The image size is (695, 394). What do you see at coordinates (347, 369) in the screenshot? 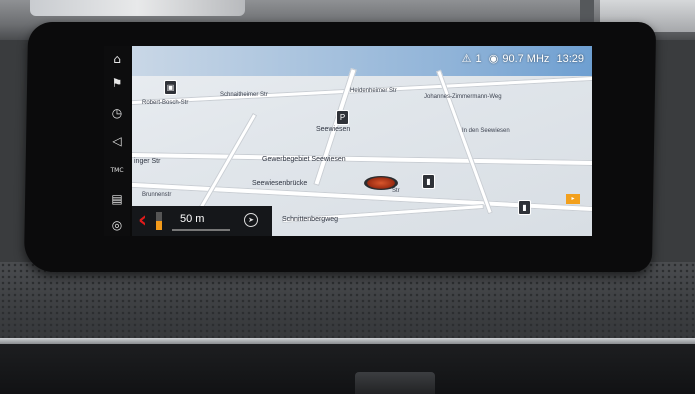
I see `air-vent-bottom` at bounding box center [347, 369].